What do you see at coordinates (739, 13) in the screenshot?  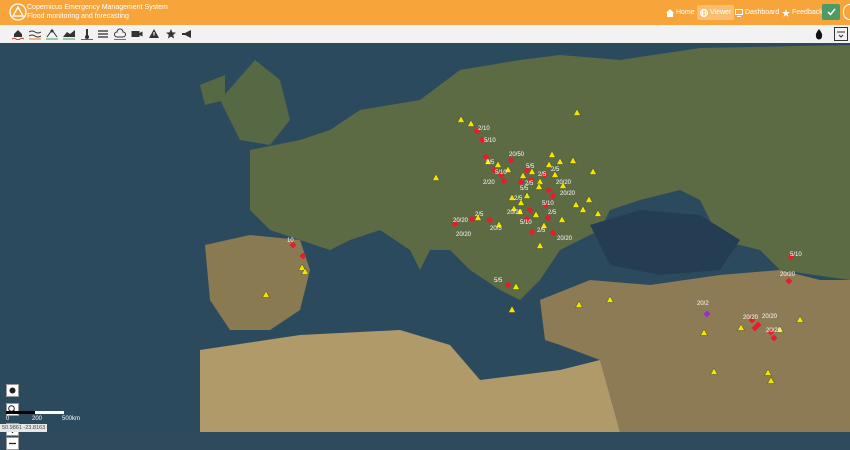 I see `monitor-icon` at bounding box center [739, 13].